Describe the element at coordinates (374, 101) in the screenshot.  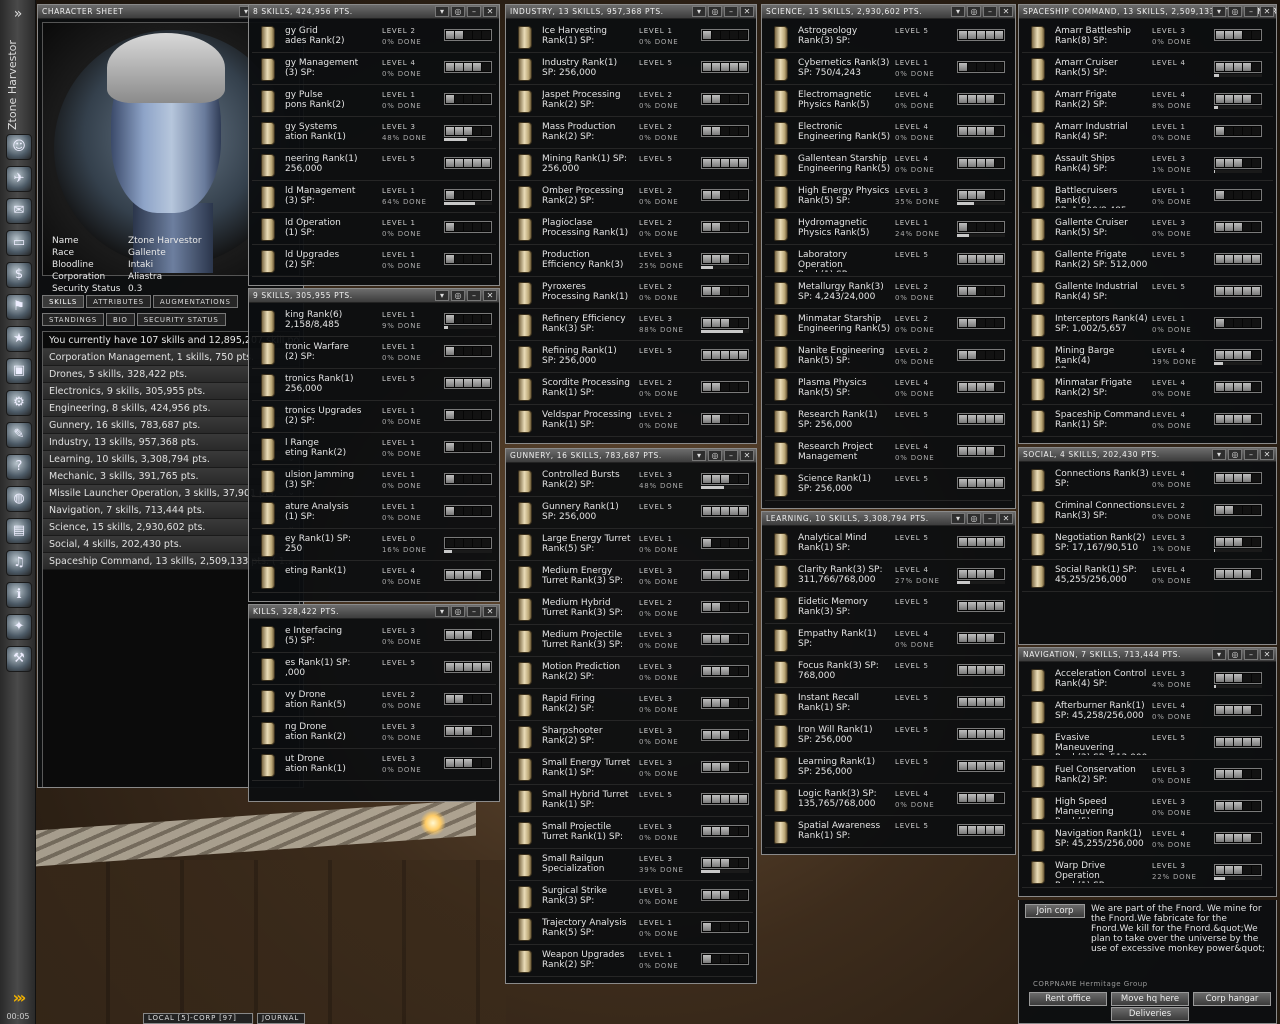
I see `skill-row: gy Pulse pons Rank(2) LEVEL 1 0% DONE` at that location.